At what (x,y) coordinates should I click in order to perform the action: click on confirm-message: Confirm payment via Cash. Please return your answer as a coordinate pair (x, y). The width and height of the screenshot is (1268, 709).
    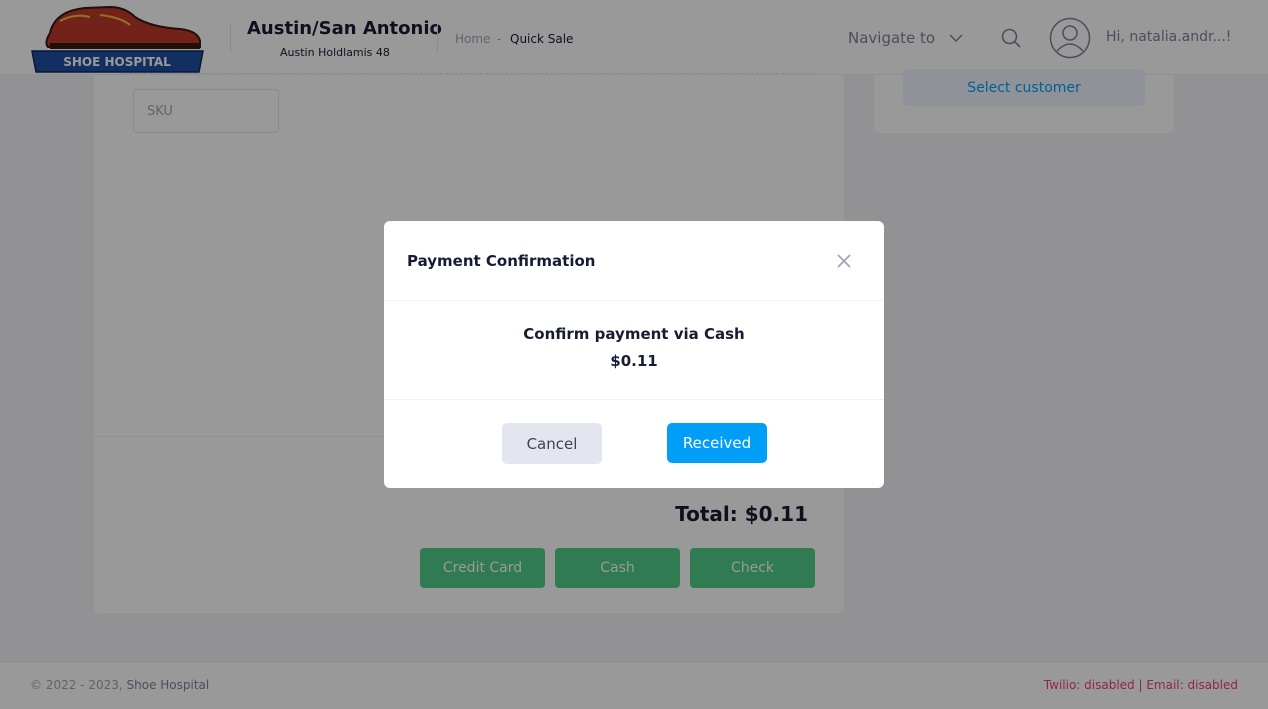
    Looking at the image, I should click on (634, 334).